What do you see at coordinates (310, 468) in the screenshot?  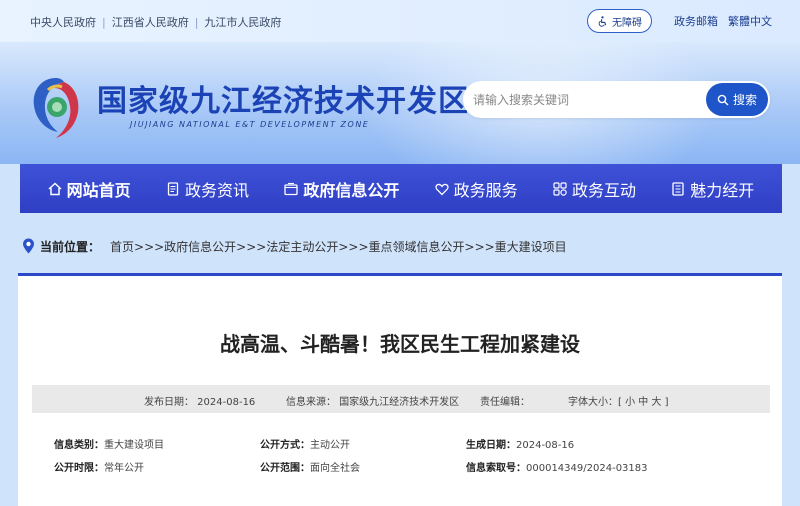 I see `info-scope: 公开范围：面向全社会` at bounding box center [310, 468].